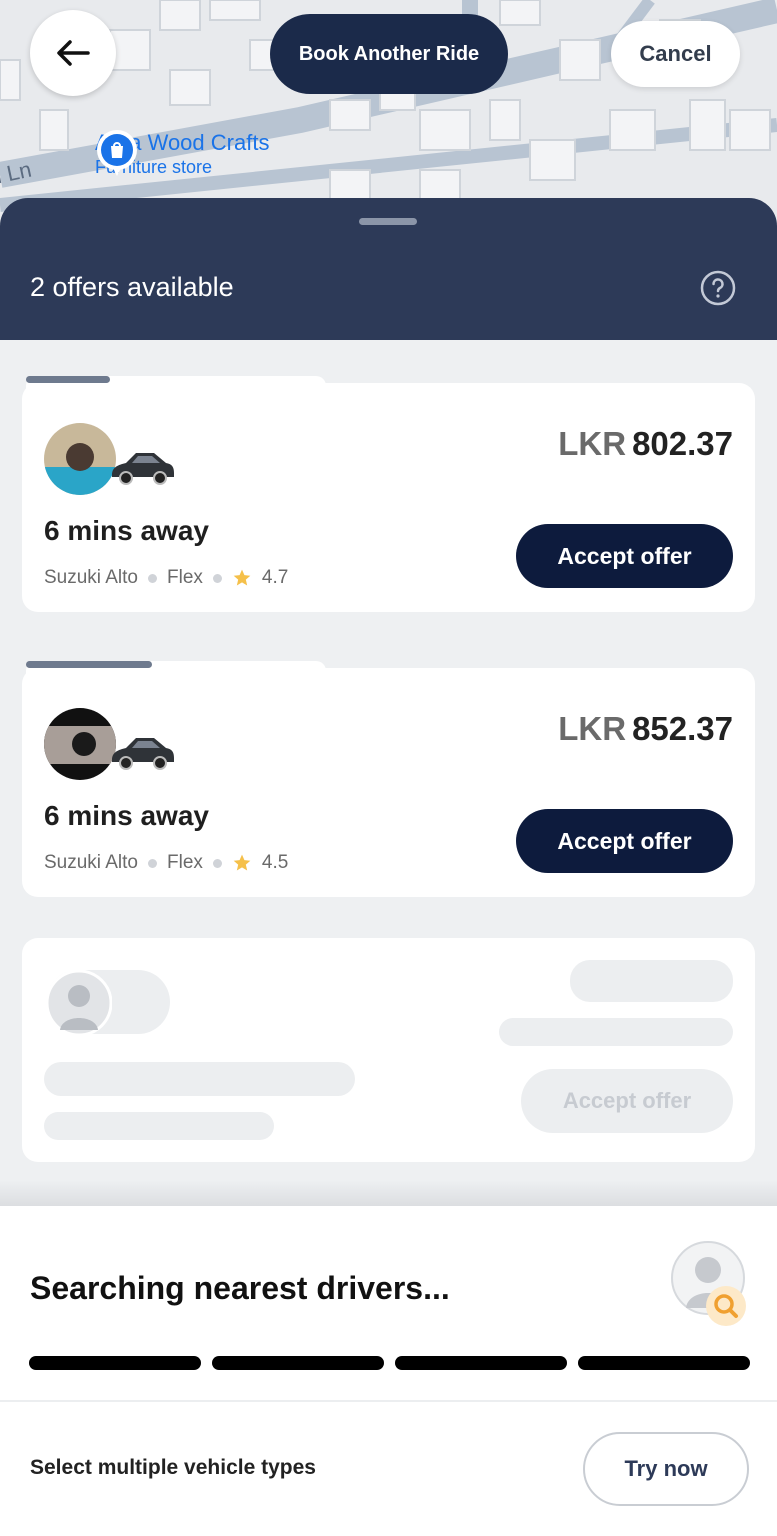 This screenshot has width=777, height=1536. Describe the element at coordinates (275, 862) in the screenshot. I see `driver-rating: 4.5` at that location.